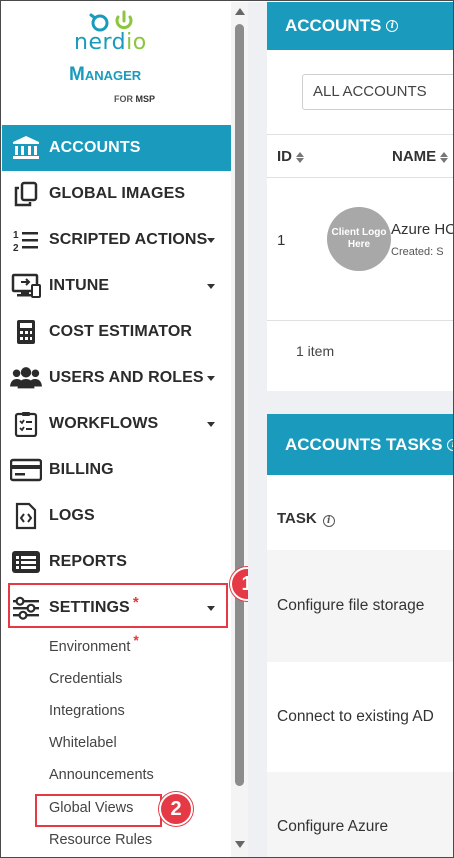 Image resolution: width=454 pixels, height=858 pixels. Describe the element at coordinates (284, 156) in the screenshot. I see `column-header-label: ID` at that location.